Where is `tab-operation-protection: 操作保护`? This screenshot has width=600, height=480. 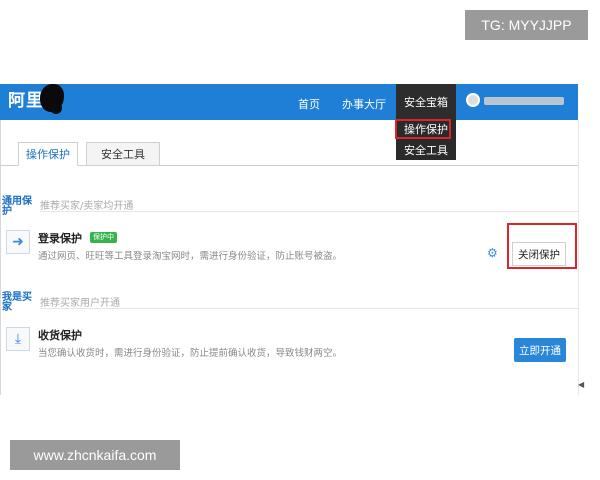
tab-operation-protection: 操作保护 is located at coordinates (48, 154).